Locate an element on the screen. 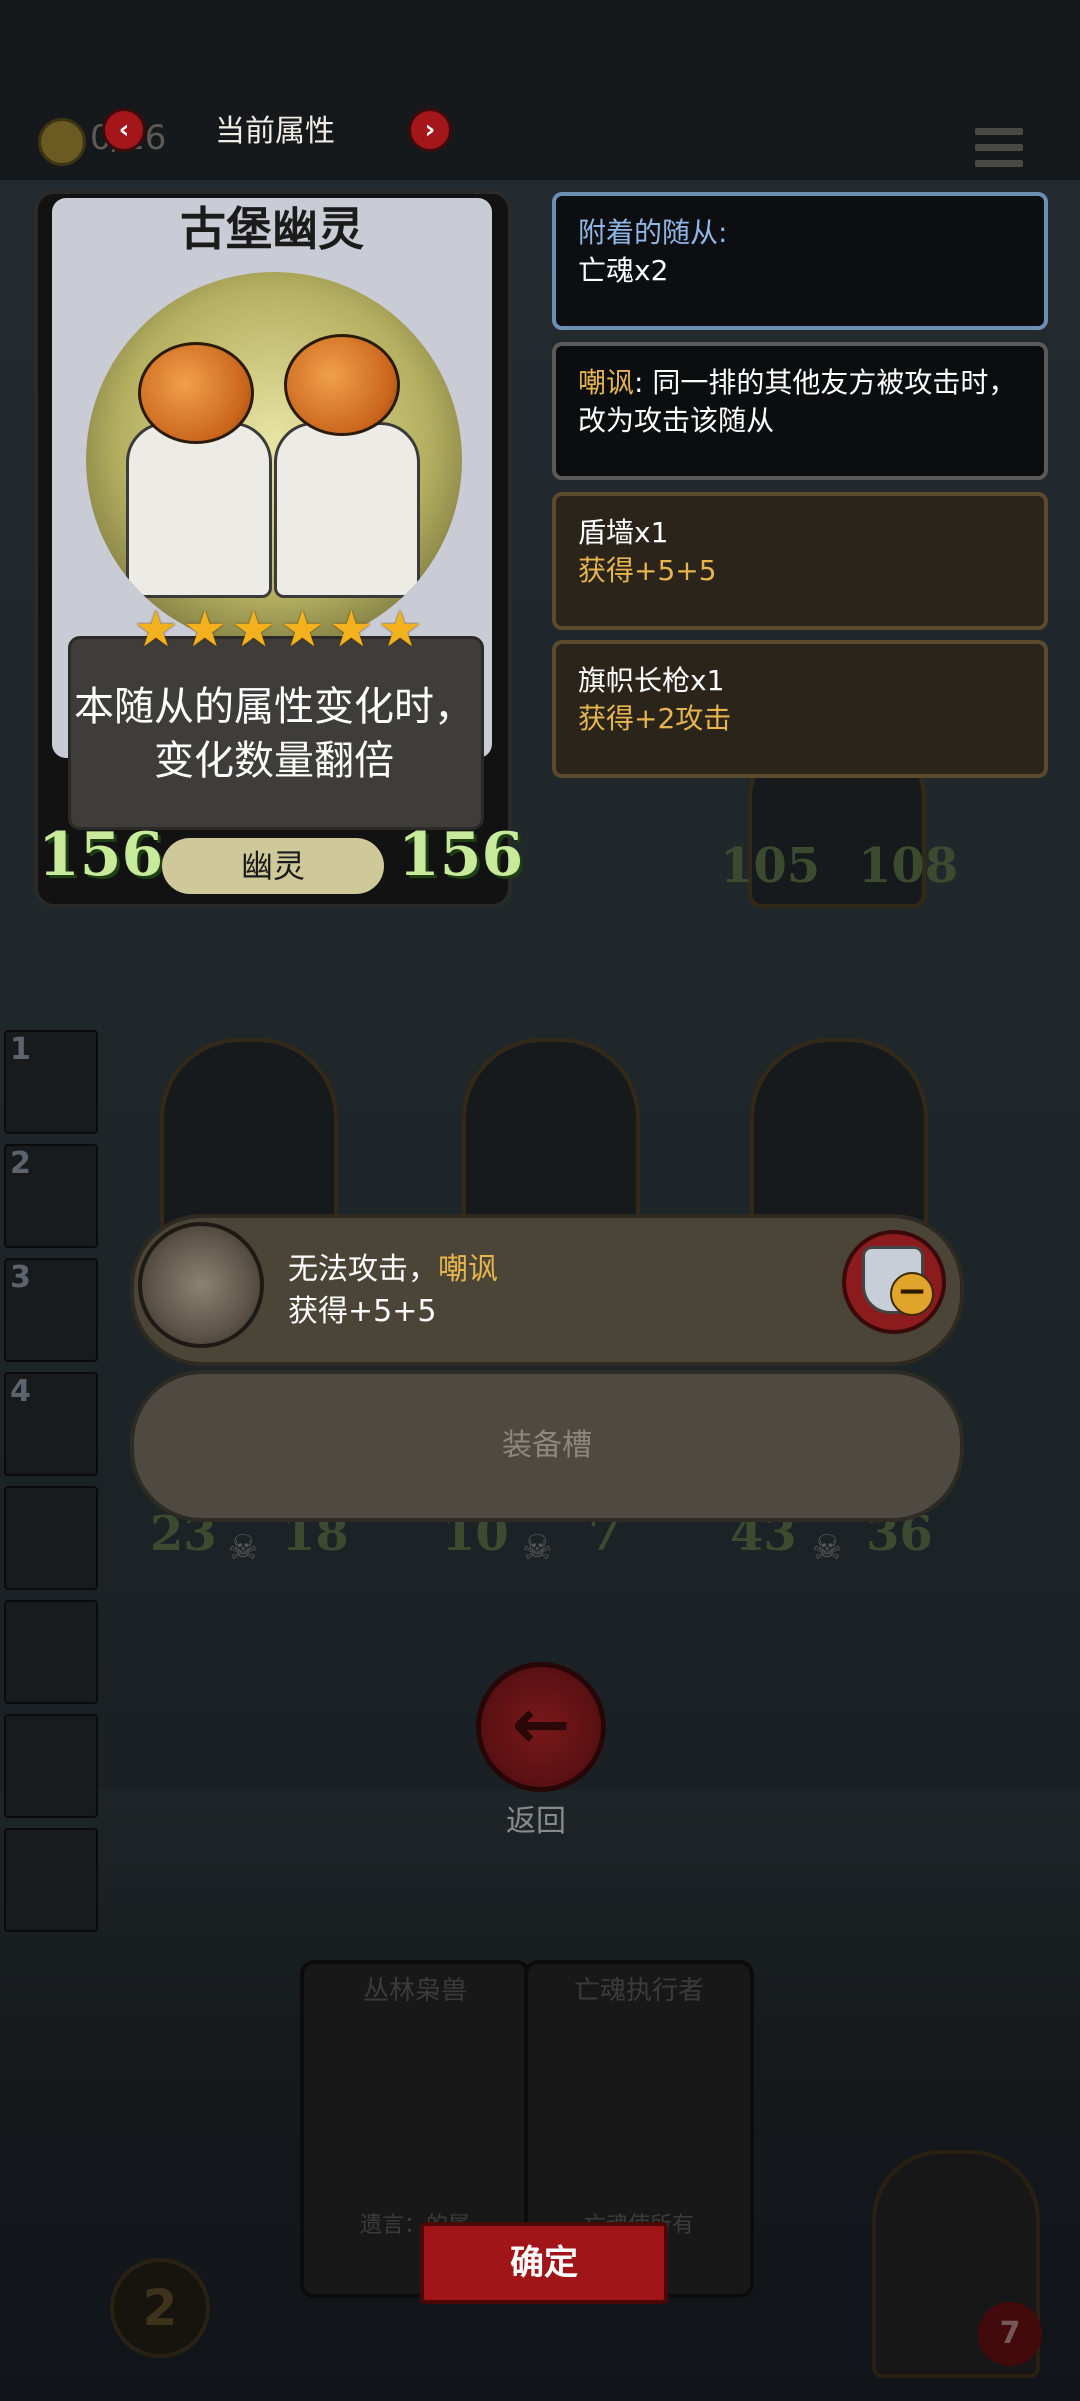 Image resolution: width=1080 pixels, height=2401 pixels. panel-title: 当前属性 is located at coordinates (275, 131).